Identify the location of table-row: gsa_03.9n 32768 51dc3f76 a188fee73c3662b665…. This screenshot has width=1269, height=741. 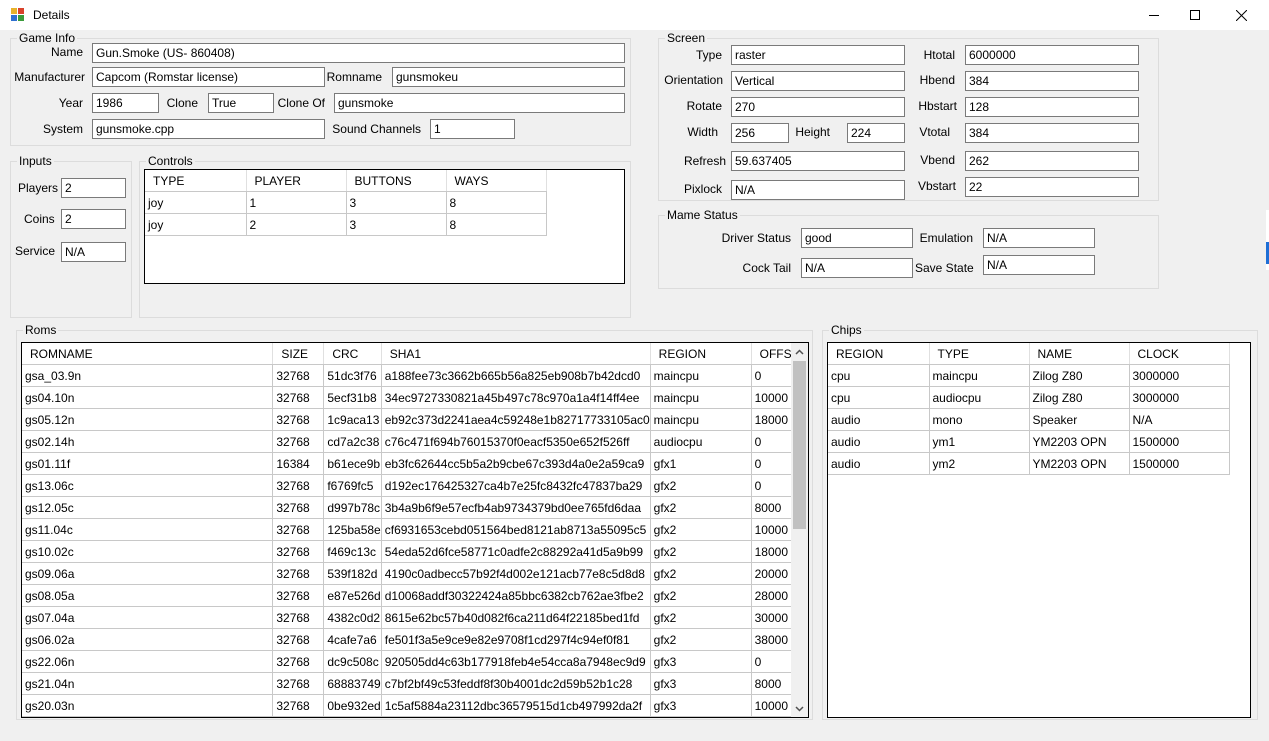
(415, 375).